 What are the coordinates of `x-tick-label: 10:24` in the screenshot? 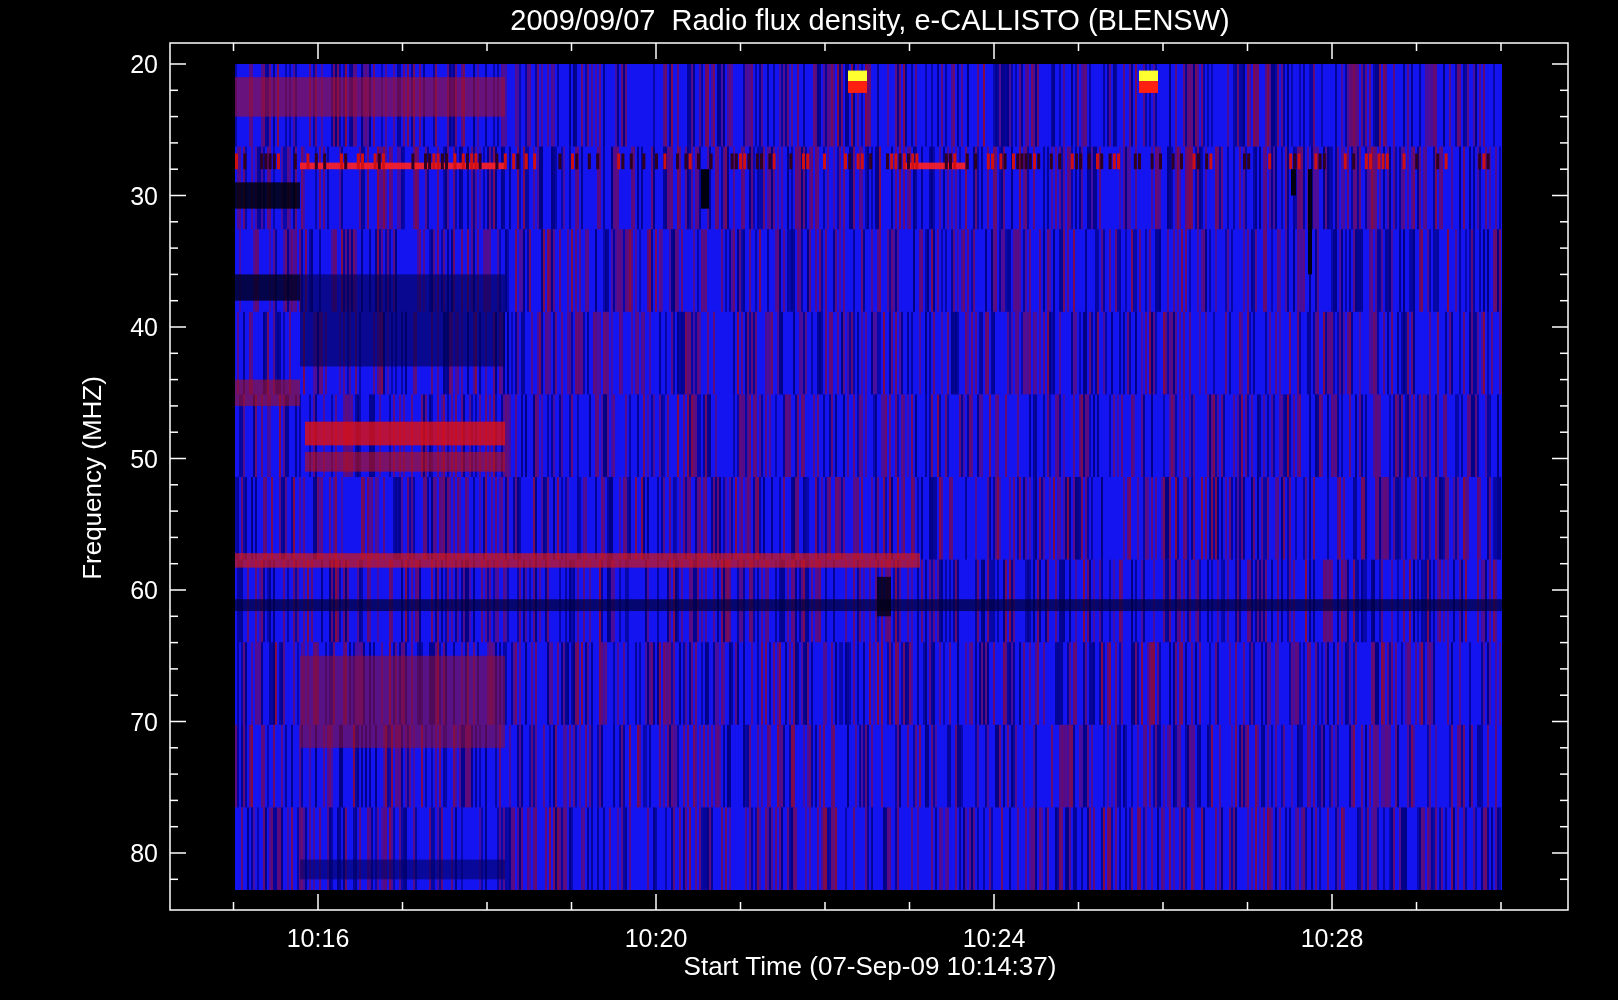 It's located at (994, 938).